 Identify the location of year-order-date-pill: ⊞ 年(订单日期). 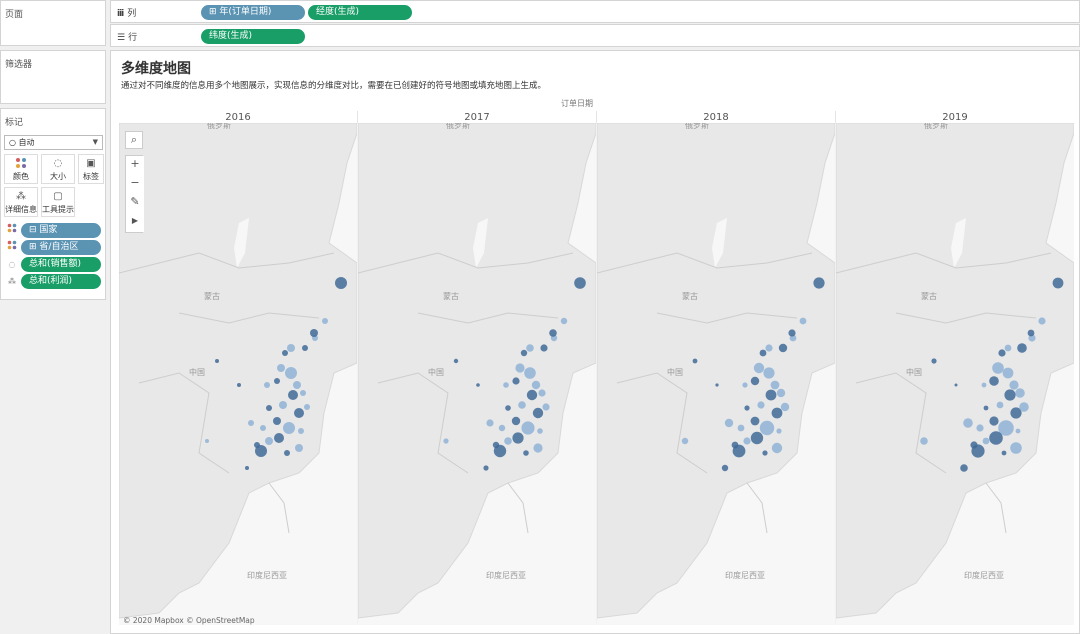
(253, 12).